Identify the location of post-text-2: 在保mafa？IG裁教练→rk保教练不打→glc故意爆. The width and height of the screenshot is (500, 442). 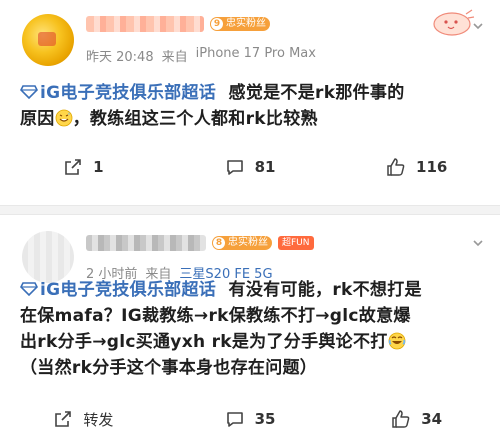
(215, 316).